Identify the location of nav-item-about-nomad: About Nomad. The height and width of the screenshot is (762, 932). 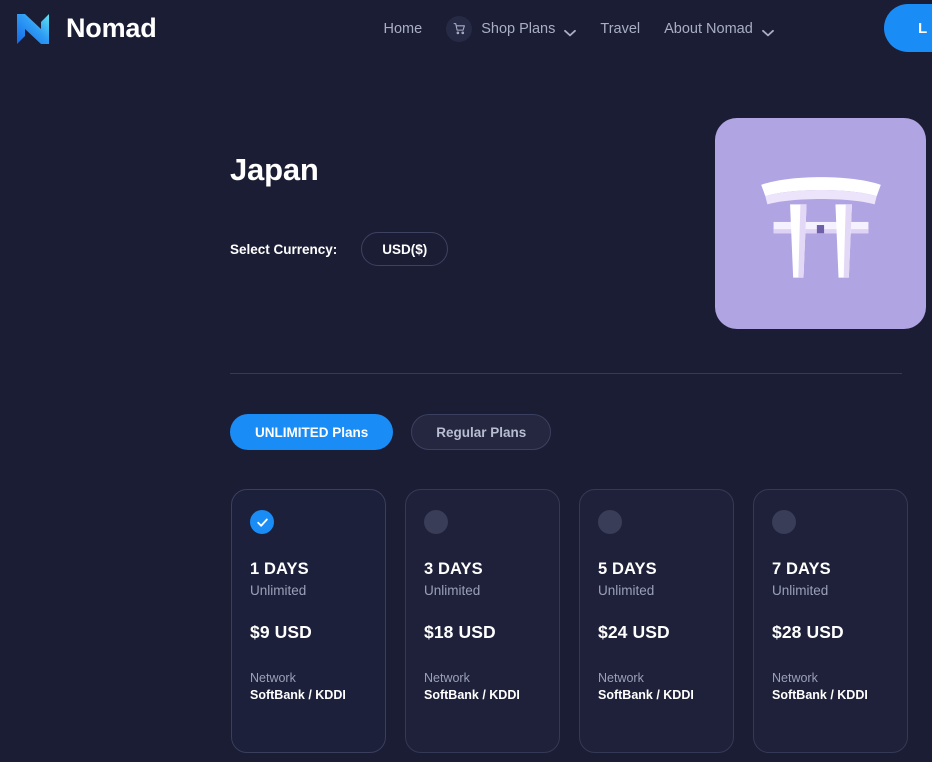
(719, 29).